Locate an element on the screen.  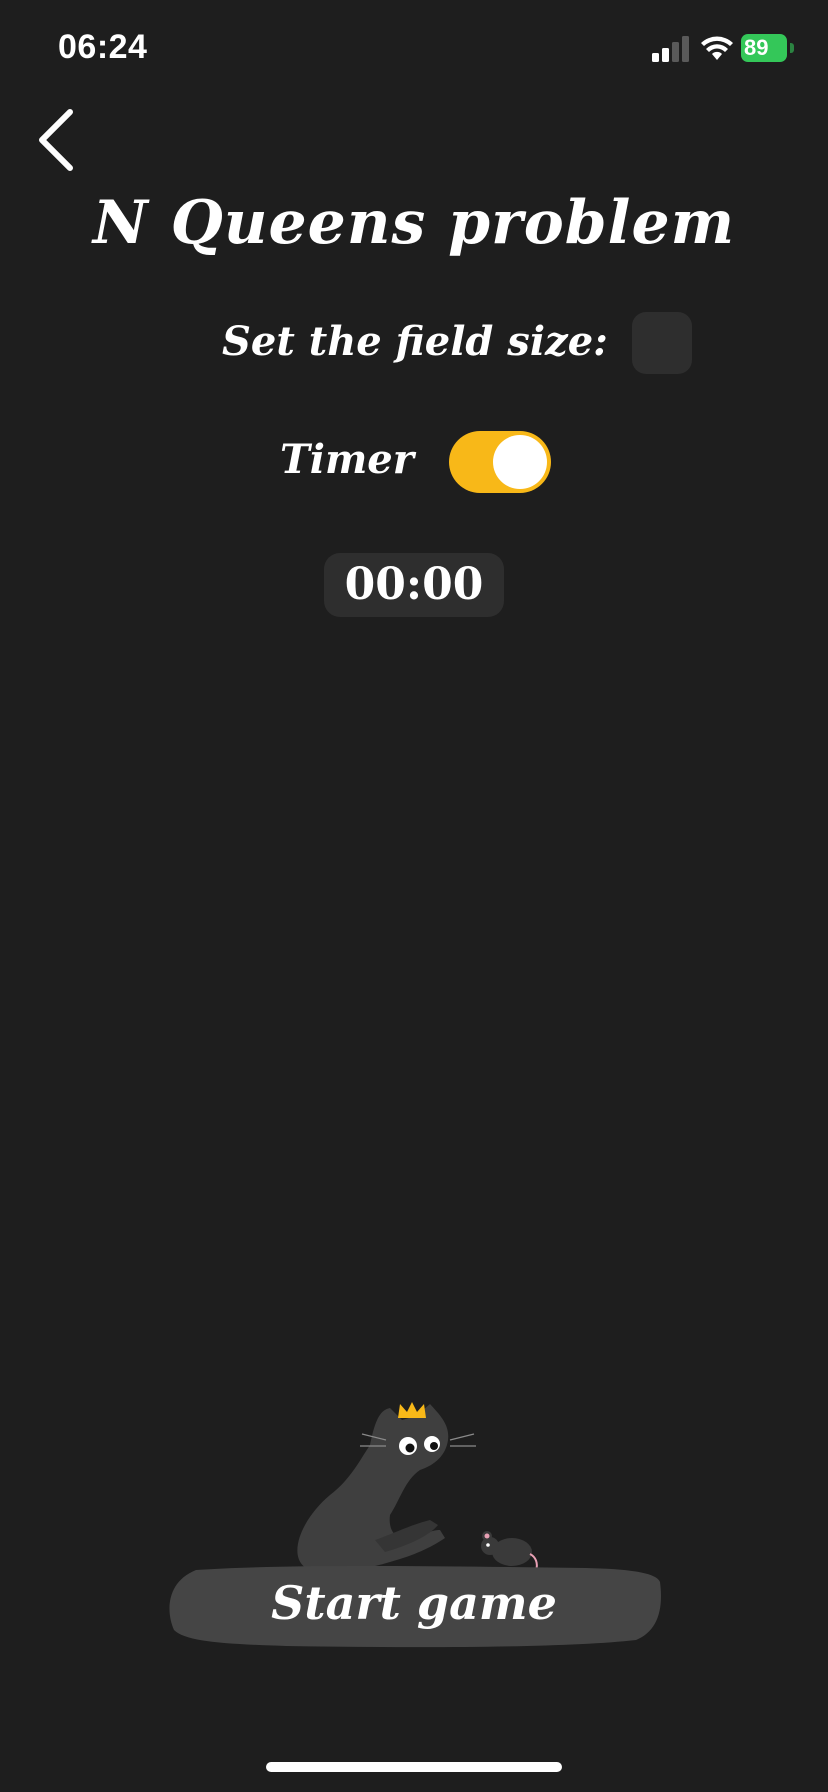
back-button is located at coordinates (59, 139).